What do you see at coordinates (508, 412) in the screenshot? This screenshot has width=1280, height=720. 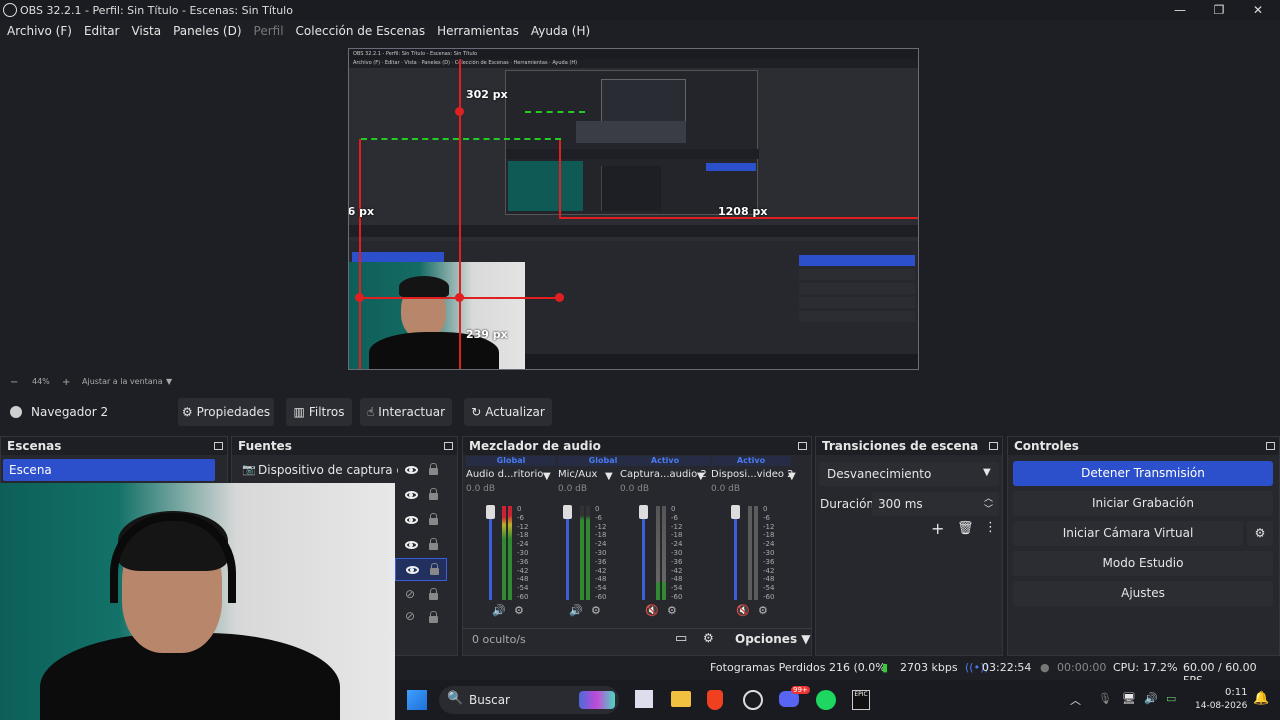 I see `refresh-button: ↻ Actualizar` at bounding box center [508, 412].